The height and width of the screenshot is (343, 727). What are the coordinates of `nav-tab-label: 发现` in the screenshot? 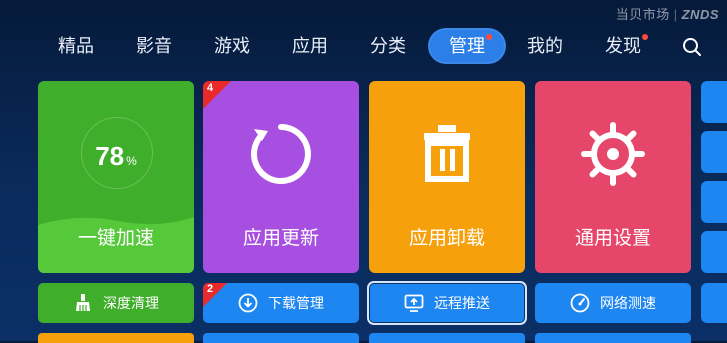 It's located at (623, 46).